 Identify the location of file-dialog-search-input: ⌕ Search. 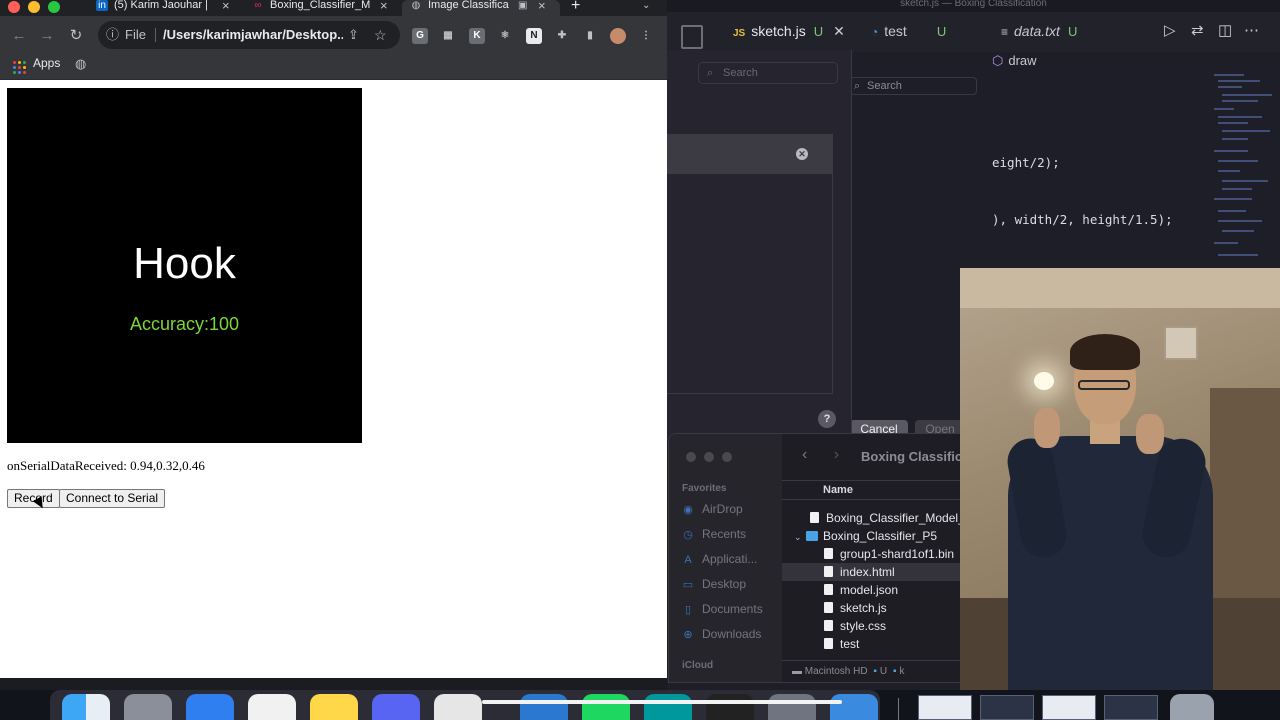
(913, 86).